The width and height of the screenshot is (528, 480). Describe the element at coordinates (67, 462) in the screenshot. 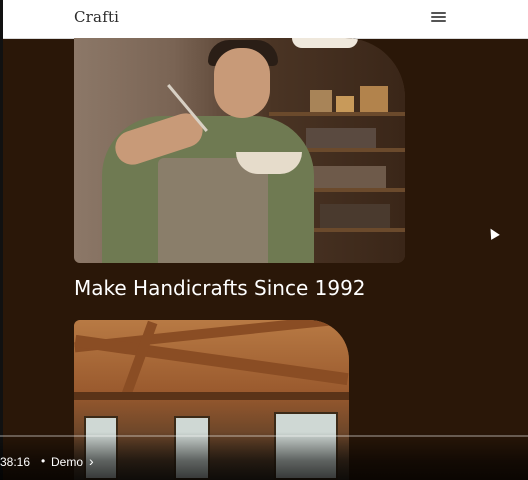

I see `chapter-label: Demo` at that location.